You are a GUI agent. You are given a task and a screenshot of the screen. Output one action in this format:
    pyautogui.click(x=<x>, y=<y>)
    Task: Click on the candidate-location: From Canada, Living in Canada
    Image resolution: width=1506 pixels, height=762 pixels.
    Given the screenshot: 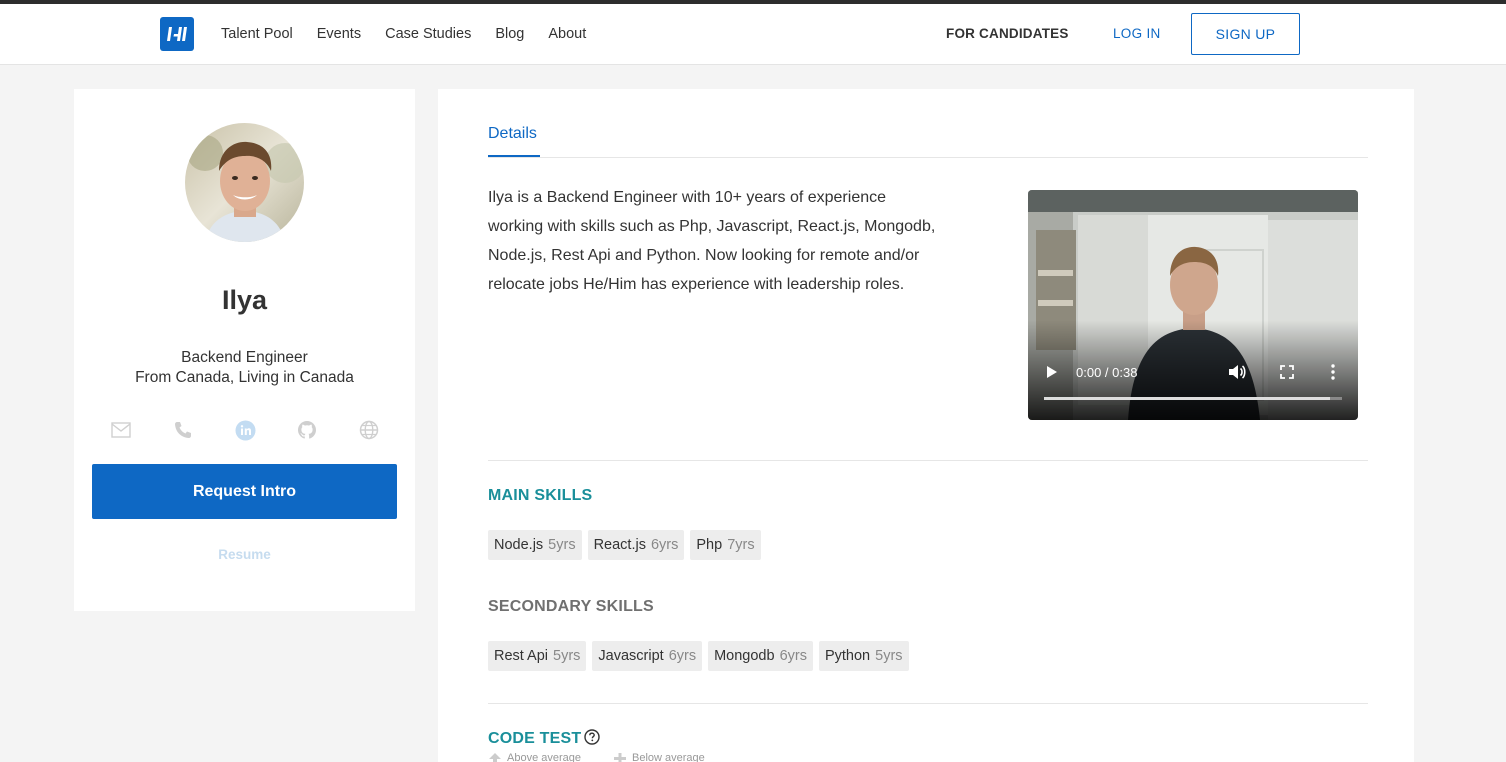 What is the action you would take?
    pyautogui.click(x=244, y=377)
    